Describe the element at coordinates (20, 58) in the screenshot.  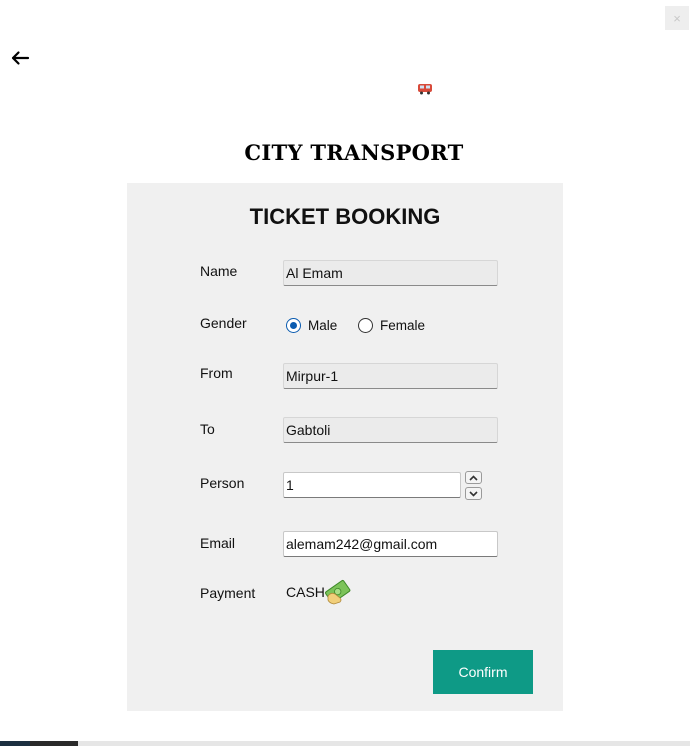
I see `back-arrow-icon` at that location.